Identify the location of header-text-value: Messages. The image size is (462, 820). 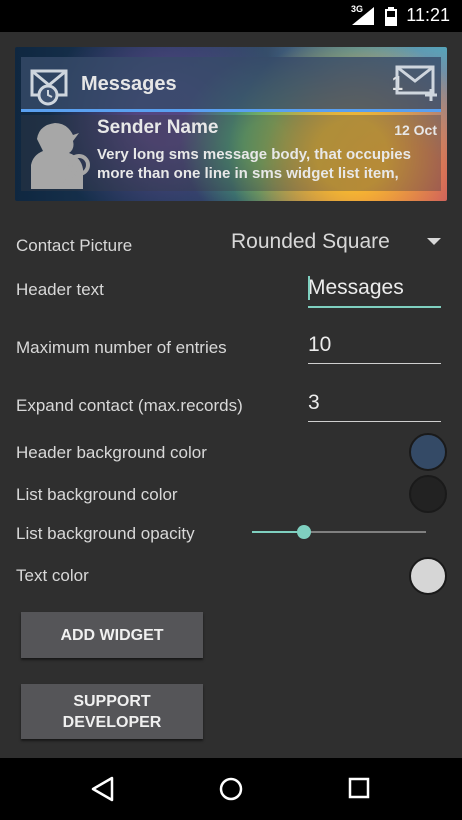
(356, 287).